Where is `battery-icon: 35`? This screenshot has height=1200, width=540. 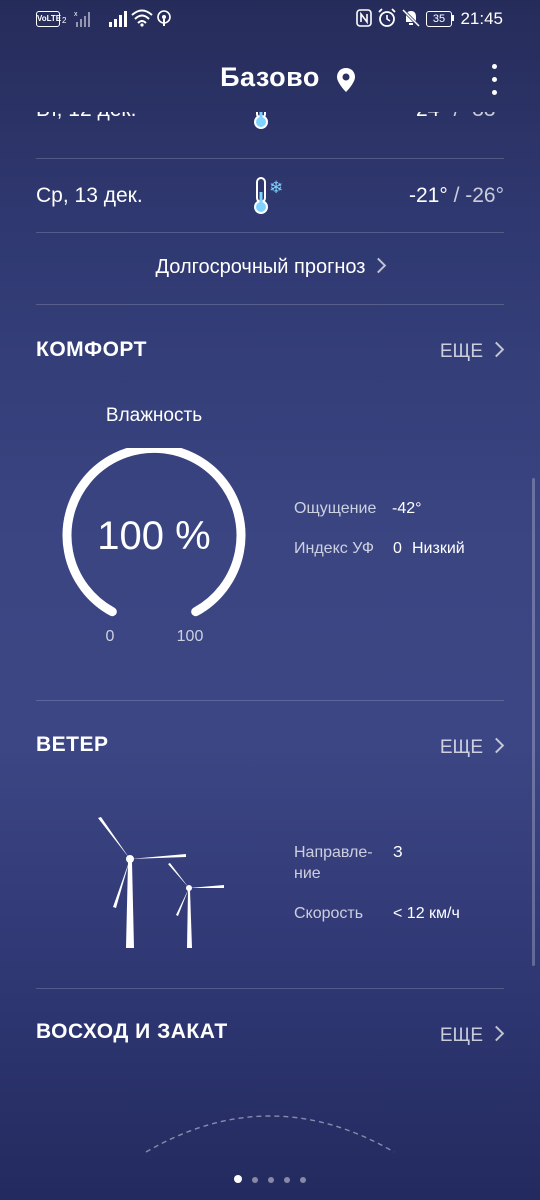
battery-icon: 35 is located at coordinates (439, 19).